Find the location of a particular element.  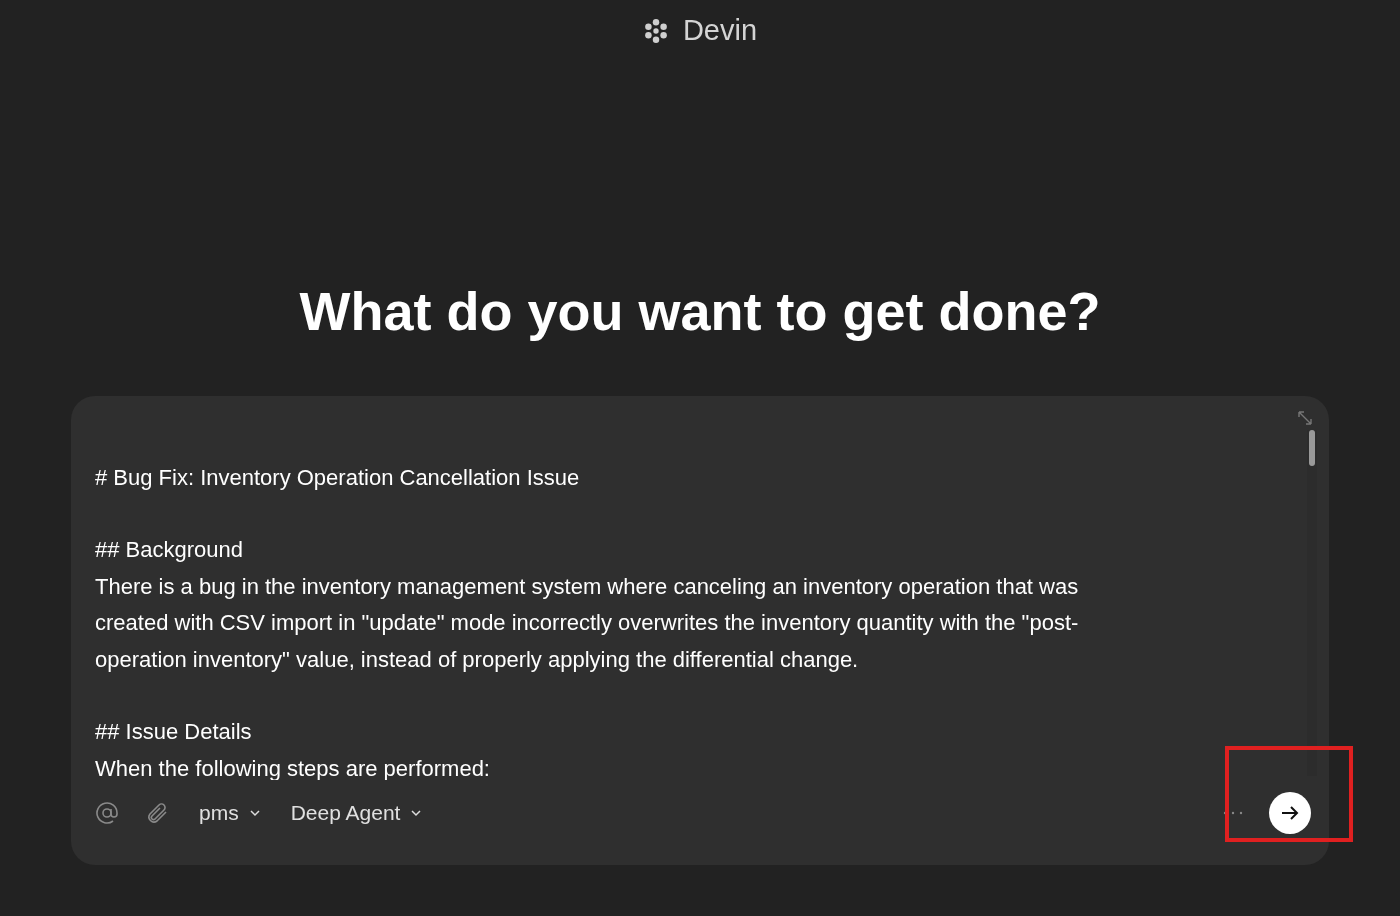

prompt-line: created with CSV import in "update" mode incorrectly overwrites the inventory quantity with the "post- is located at coordinates (587, 623).